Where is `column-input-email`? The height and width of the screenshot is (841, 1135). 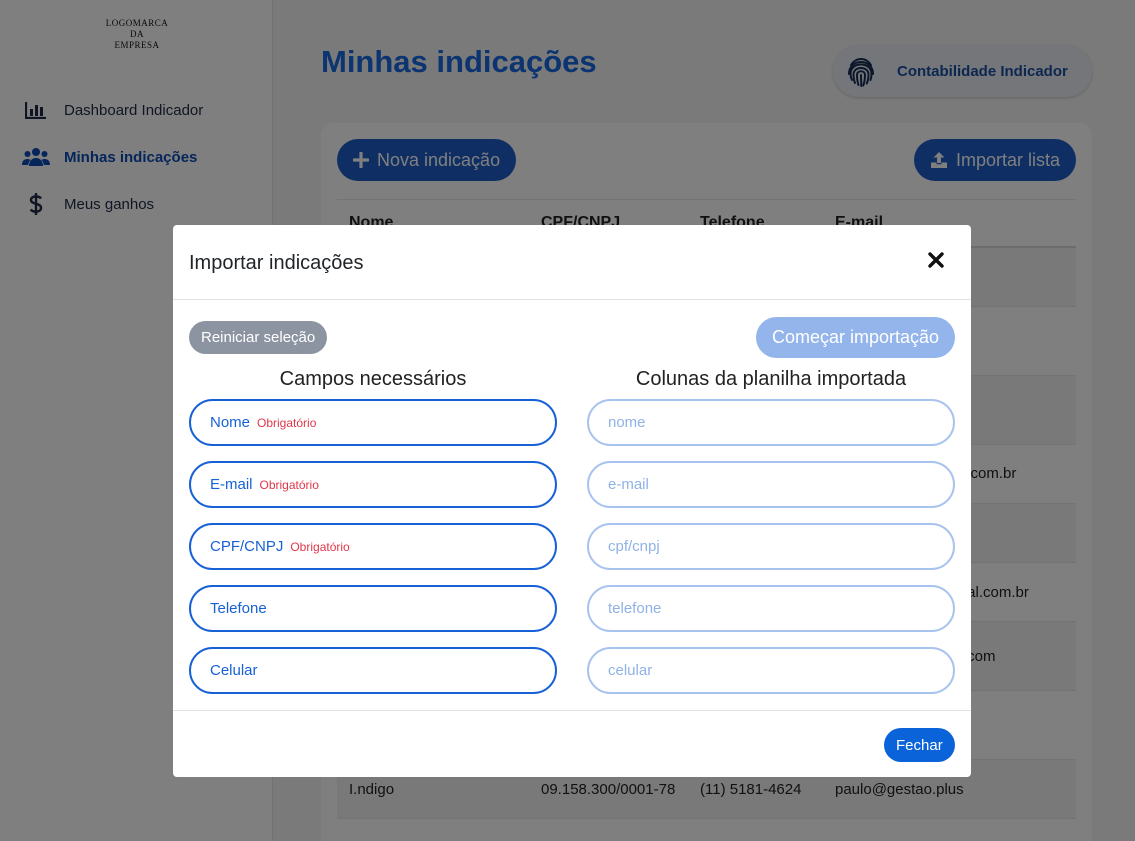
column-input-email is located at coordinates (771, 484).